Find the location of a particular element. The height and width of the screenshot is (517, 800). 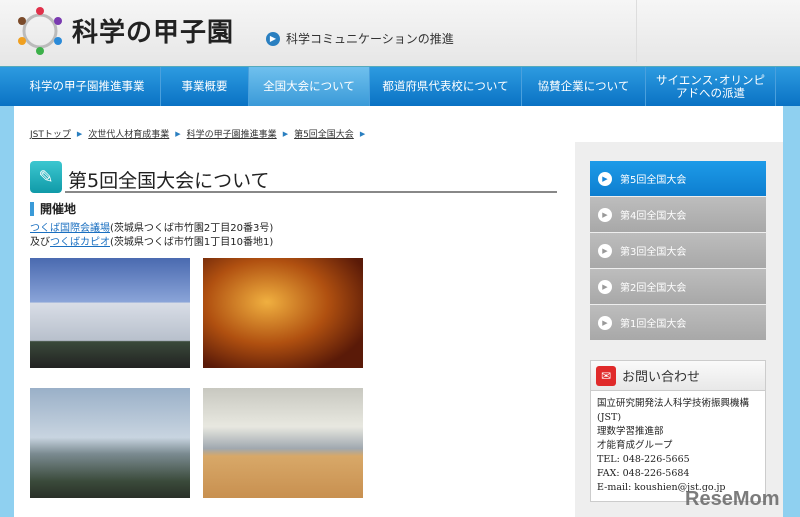

site-header: 科学の甲子園 ▶ 科学コミュニケーションの推進 is located at coordinates (400, 33).